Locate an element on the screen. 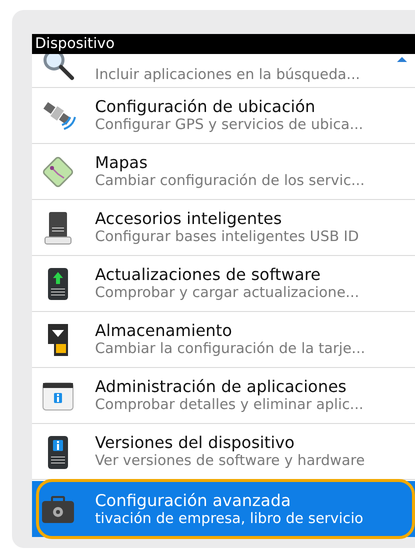  item-title: Mapas is located at coordinates (122, 162).